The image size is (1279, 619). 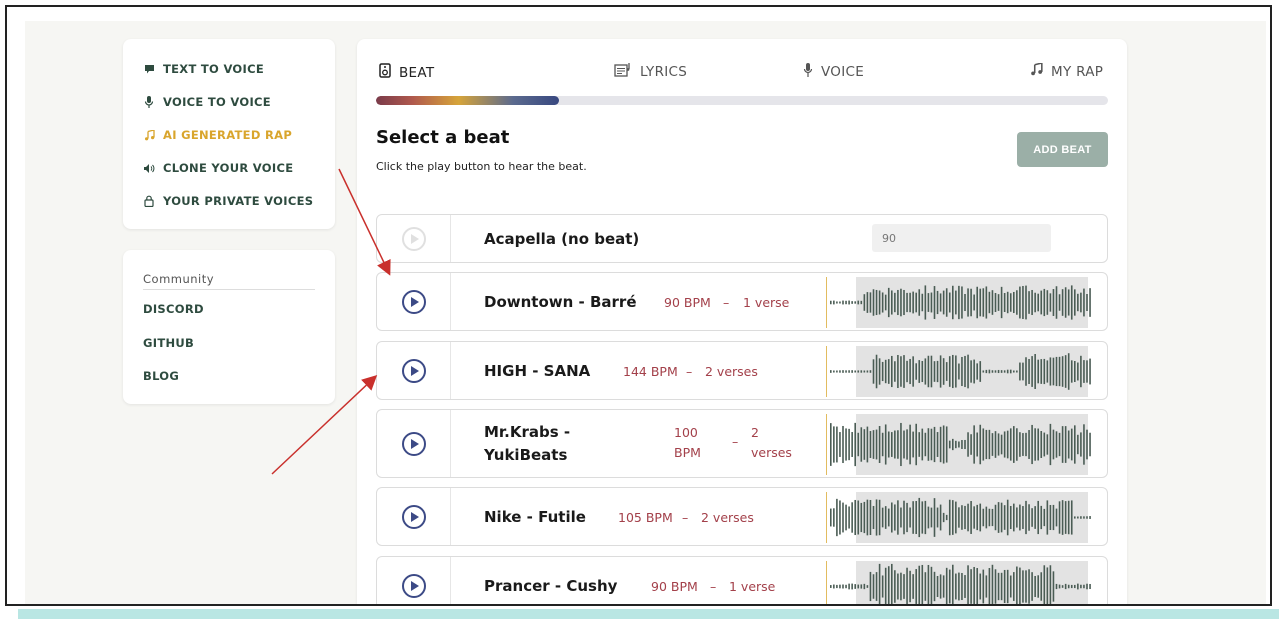 What do you see at coordinates (203, 69) in the screenshot?
I see `nav-item-text-to-voice: TEXT TO VOICE` at bounding box center [203, 69].